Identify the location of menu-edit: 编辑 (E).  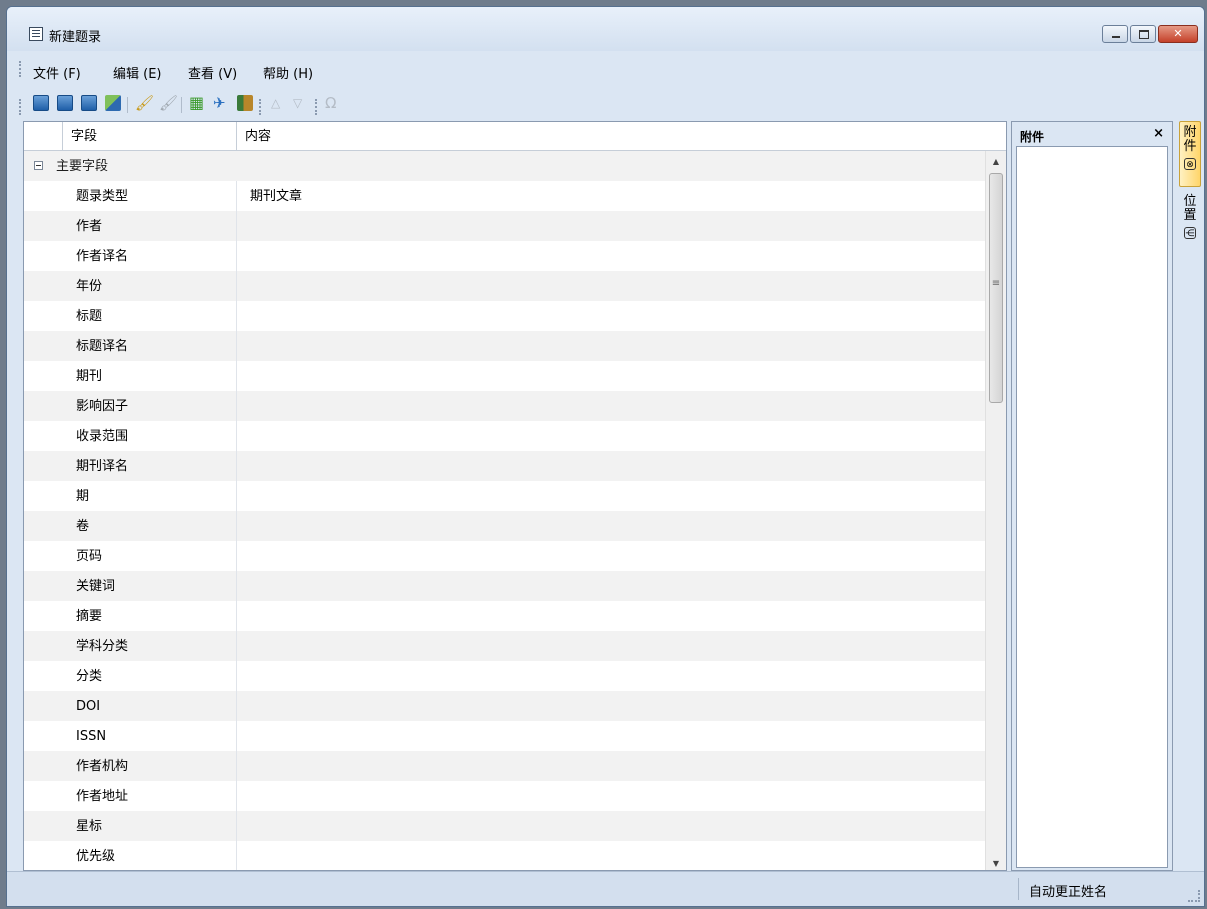
(137, 72).